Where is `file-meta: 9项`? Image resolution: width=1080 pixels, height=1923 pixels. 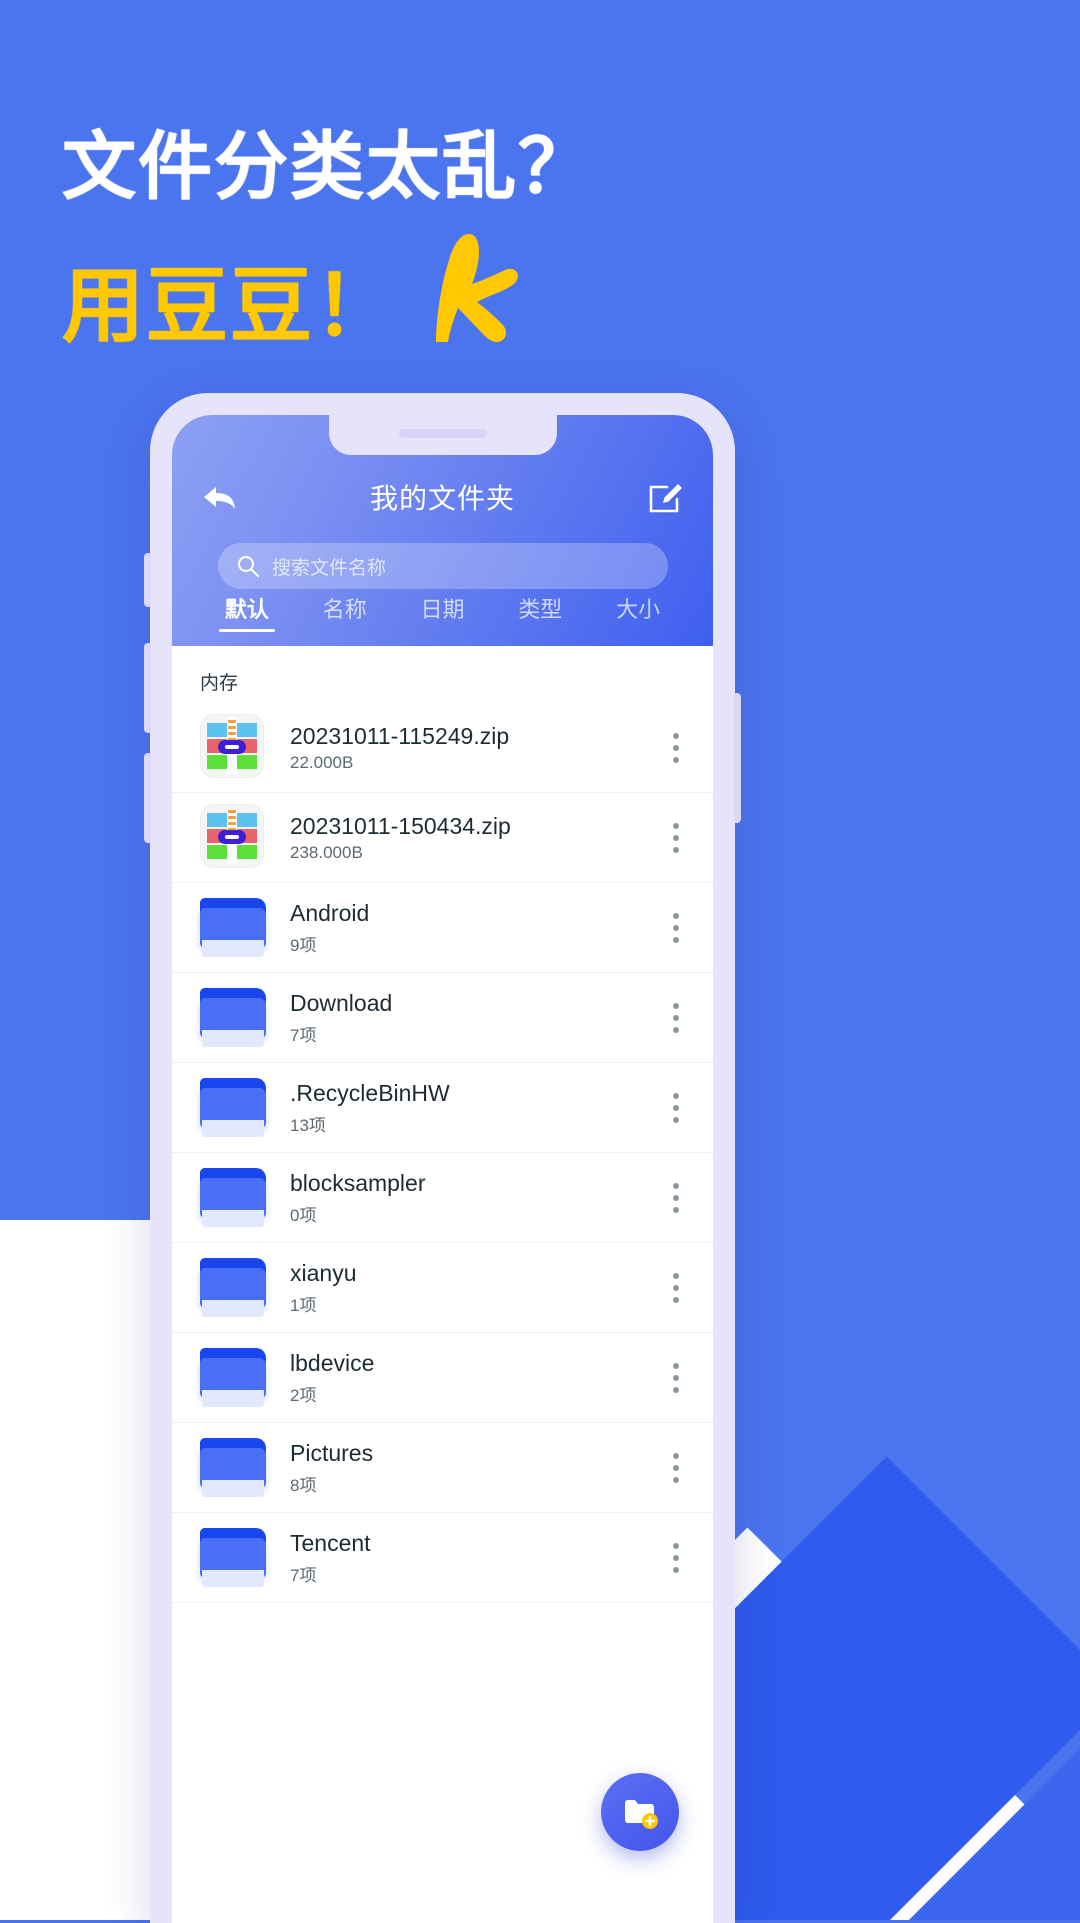
file-meta: 9项 is located at coordinates (303, 945).